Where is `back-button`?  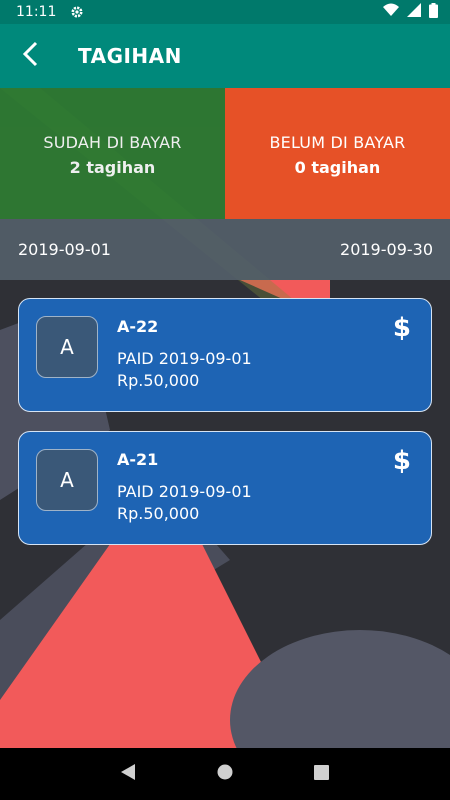
back-button is located at coordinates (30, 56).